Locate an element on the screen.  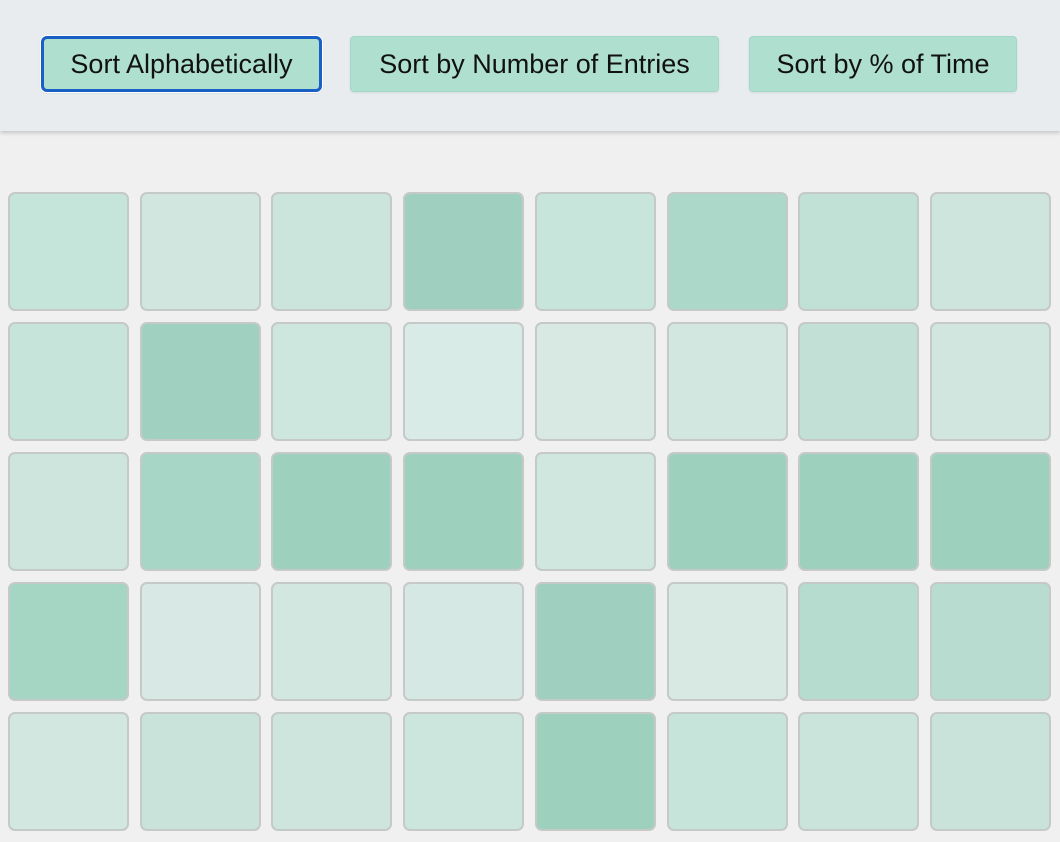
sort-by-time-button: Sort by % of Time is located at coordinates (883, 64).